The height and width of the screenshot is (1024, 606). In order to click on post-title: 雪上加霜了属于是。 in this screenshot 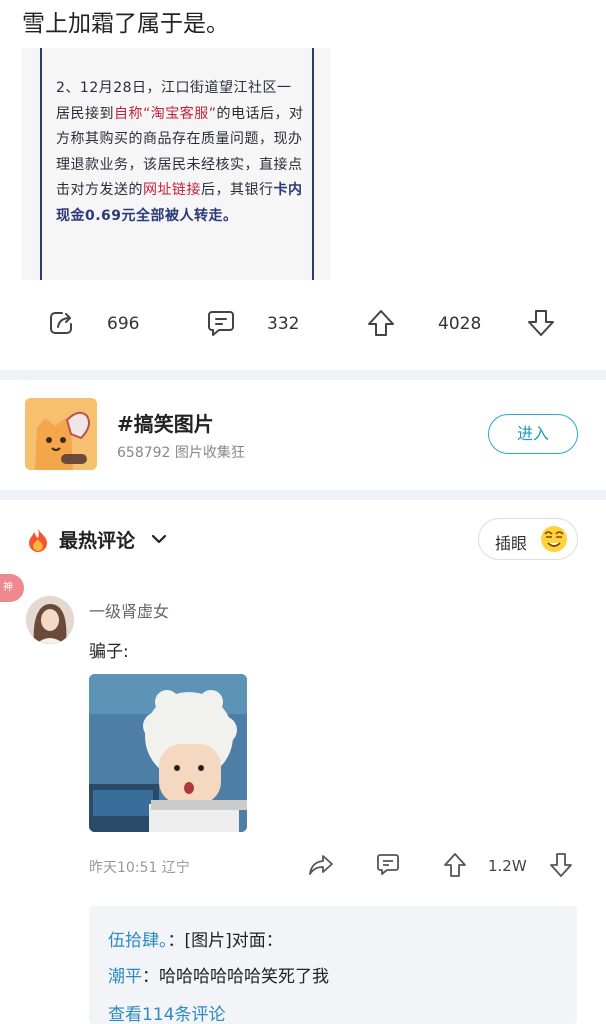, I will do `click(125, 24)`.